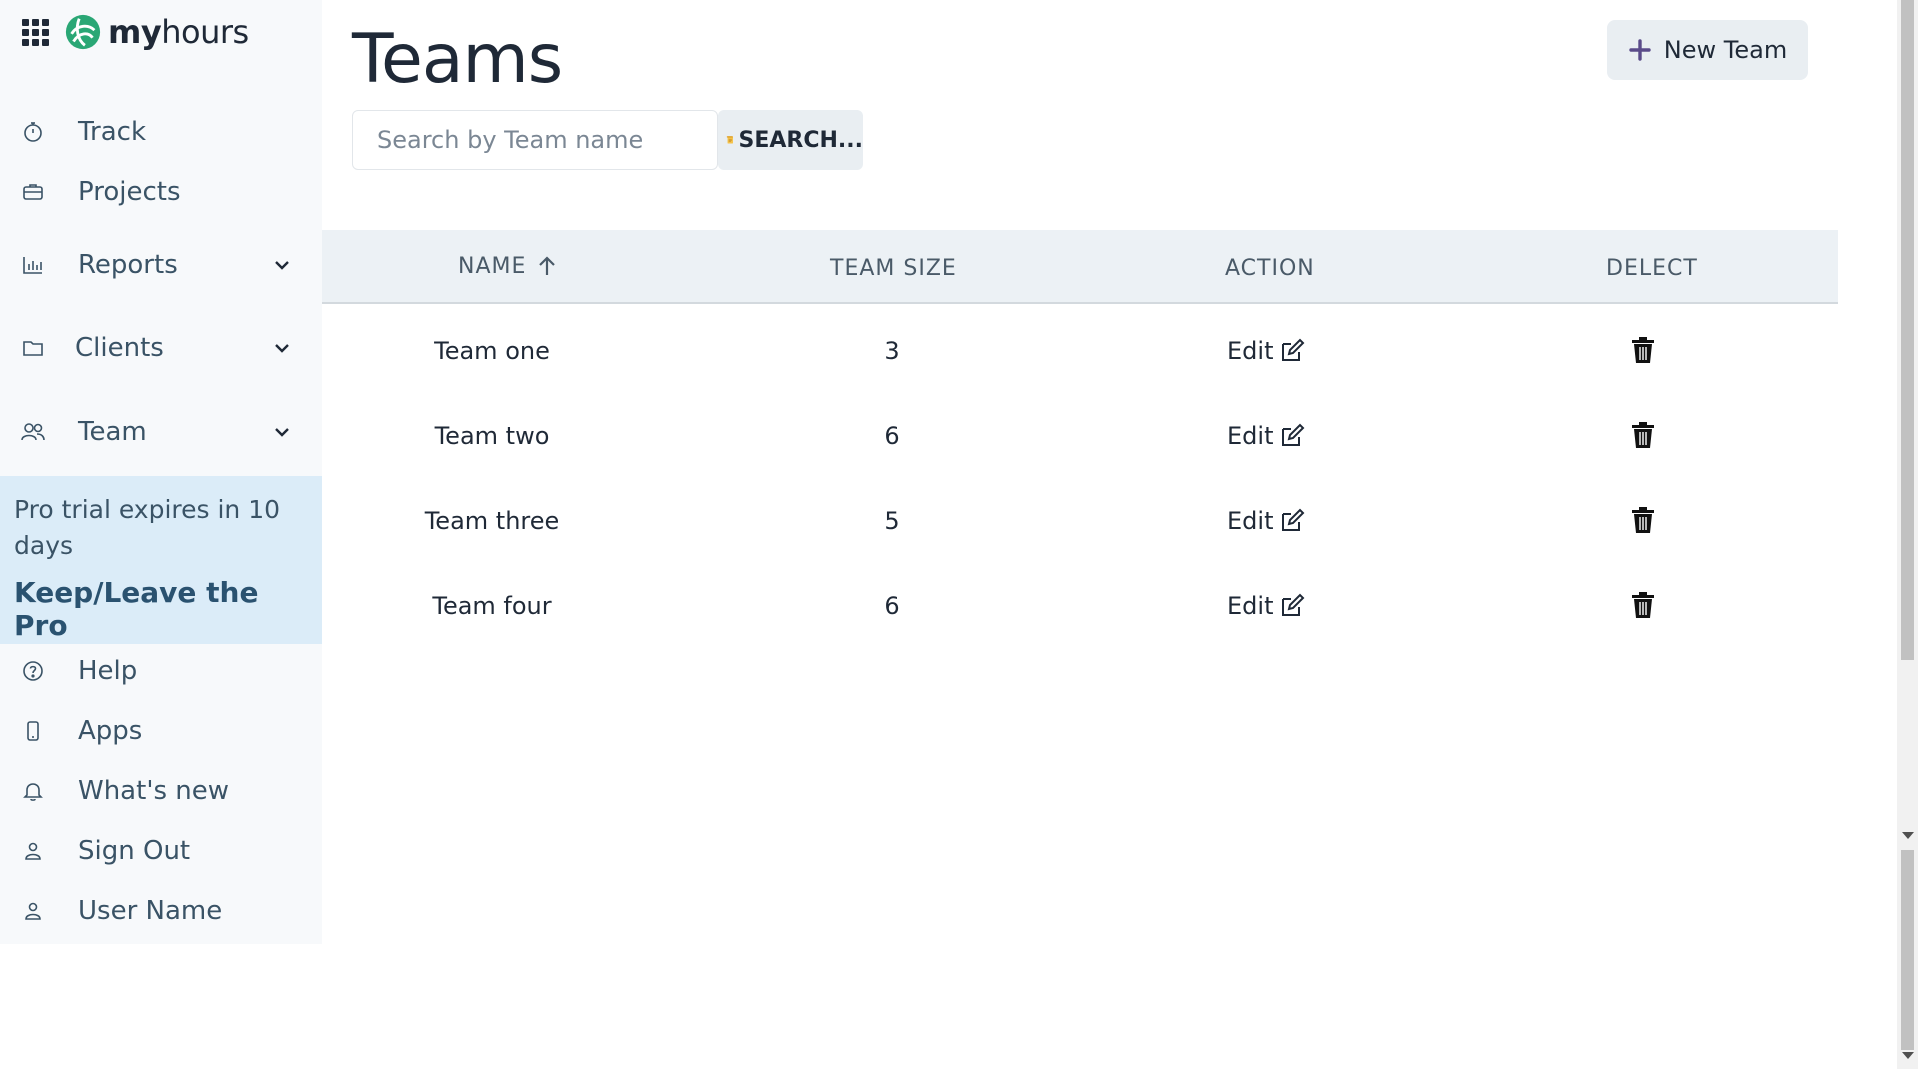 Image resolution: width=1918 pixels, height=1069 pixels. Describe the element at coordinates (161, 132) in the screenshot. I see `sidebar-item-track: Track` at that location.